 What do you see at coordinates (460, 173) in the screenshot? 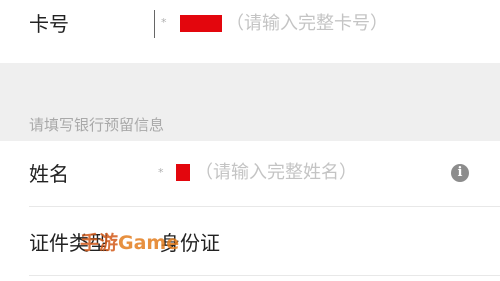
I see `info-icon: i` at bounding box center [460, 173].